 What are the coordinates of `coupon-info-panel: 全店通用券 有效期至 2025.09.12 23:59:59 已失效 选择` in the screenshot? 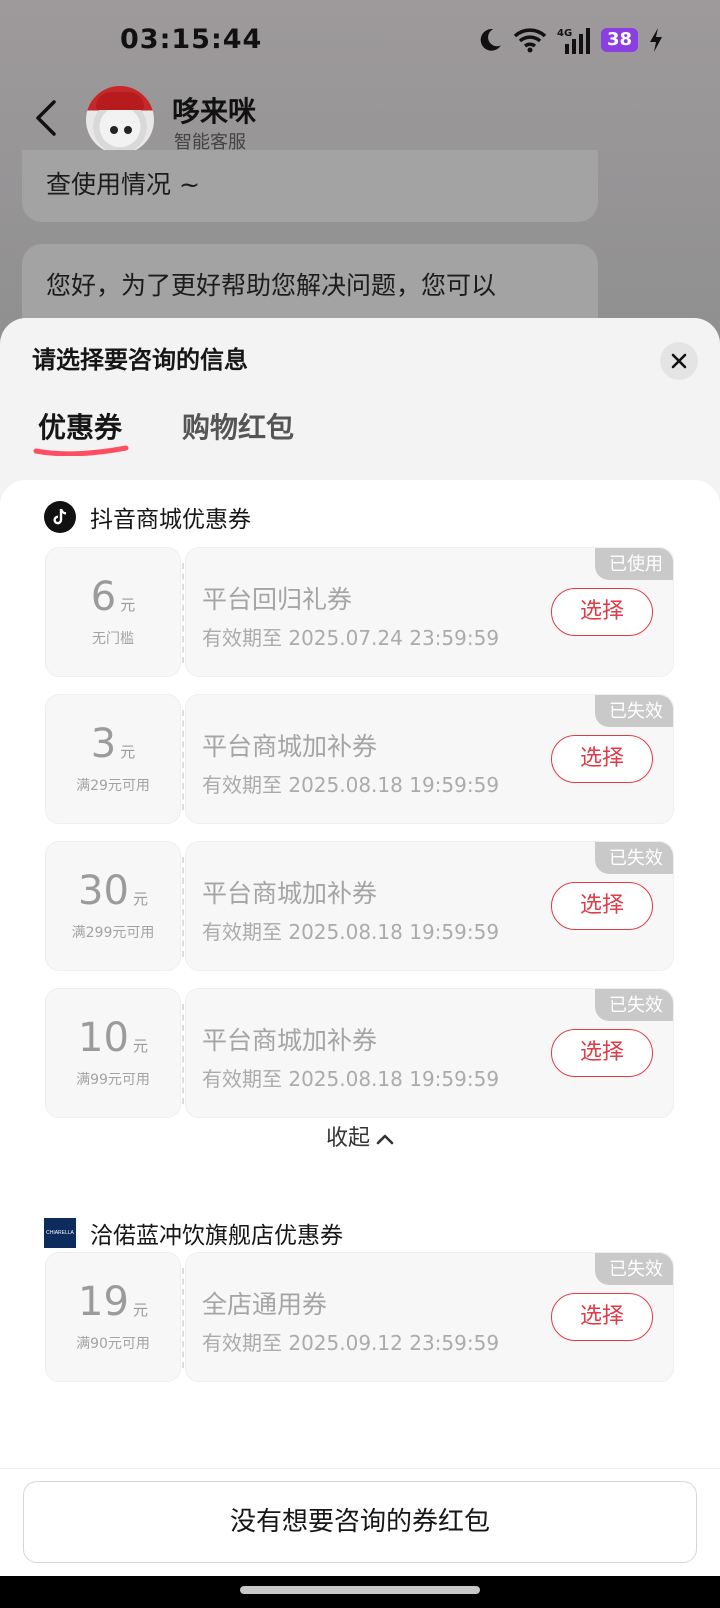 It's located at (429, 1317).